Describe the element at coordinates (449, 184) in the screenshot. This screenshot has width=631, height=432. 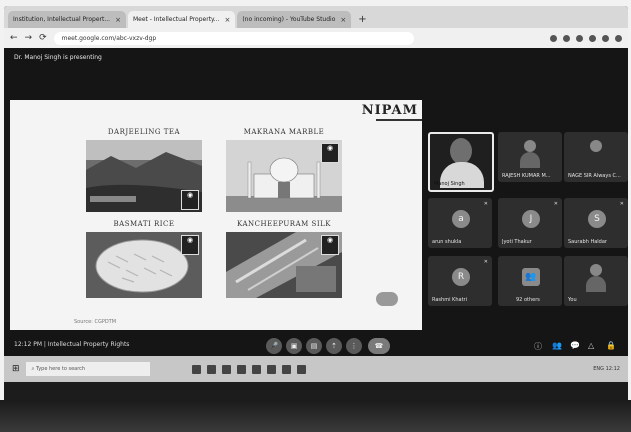
I see `participant-name: Manoj Singh` at that location.